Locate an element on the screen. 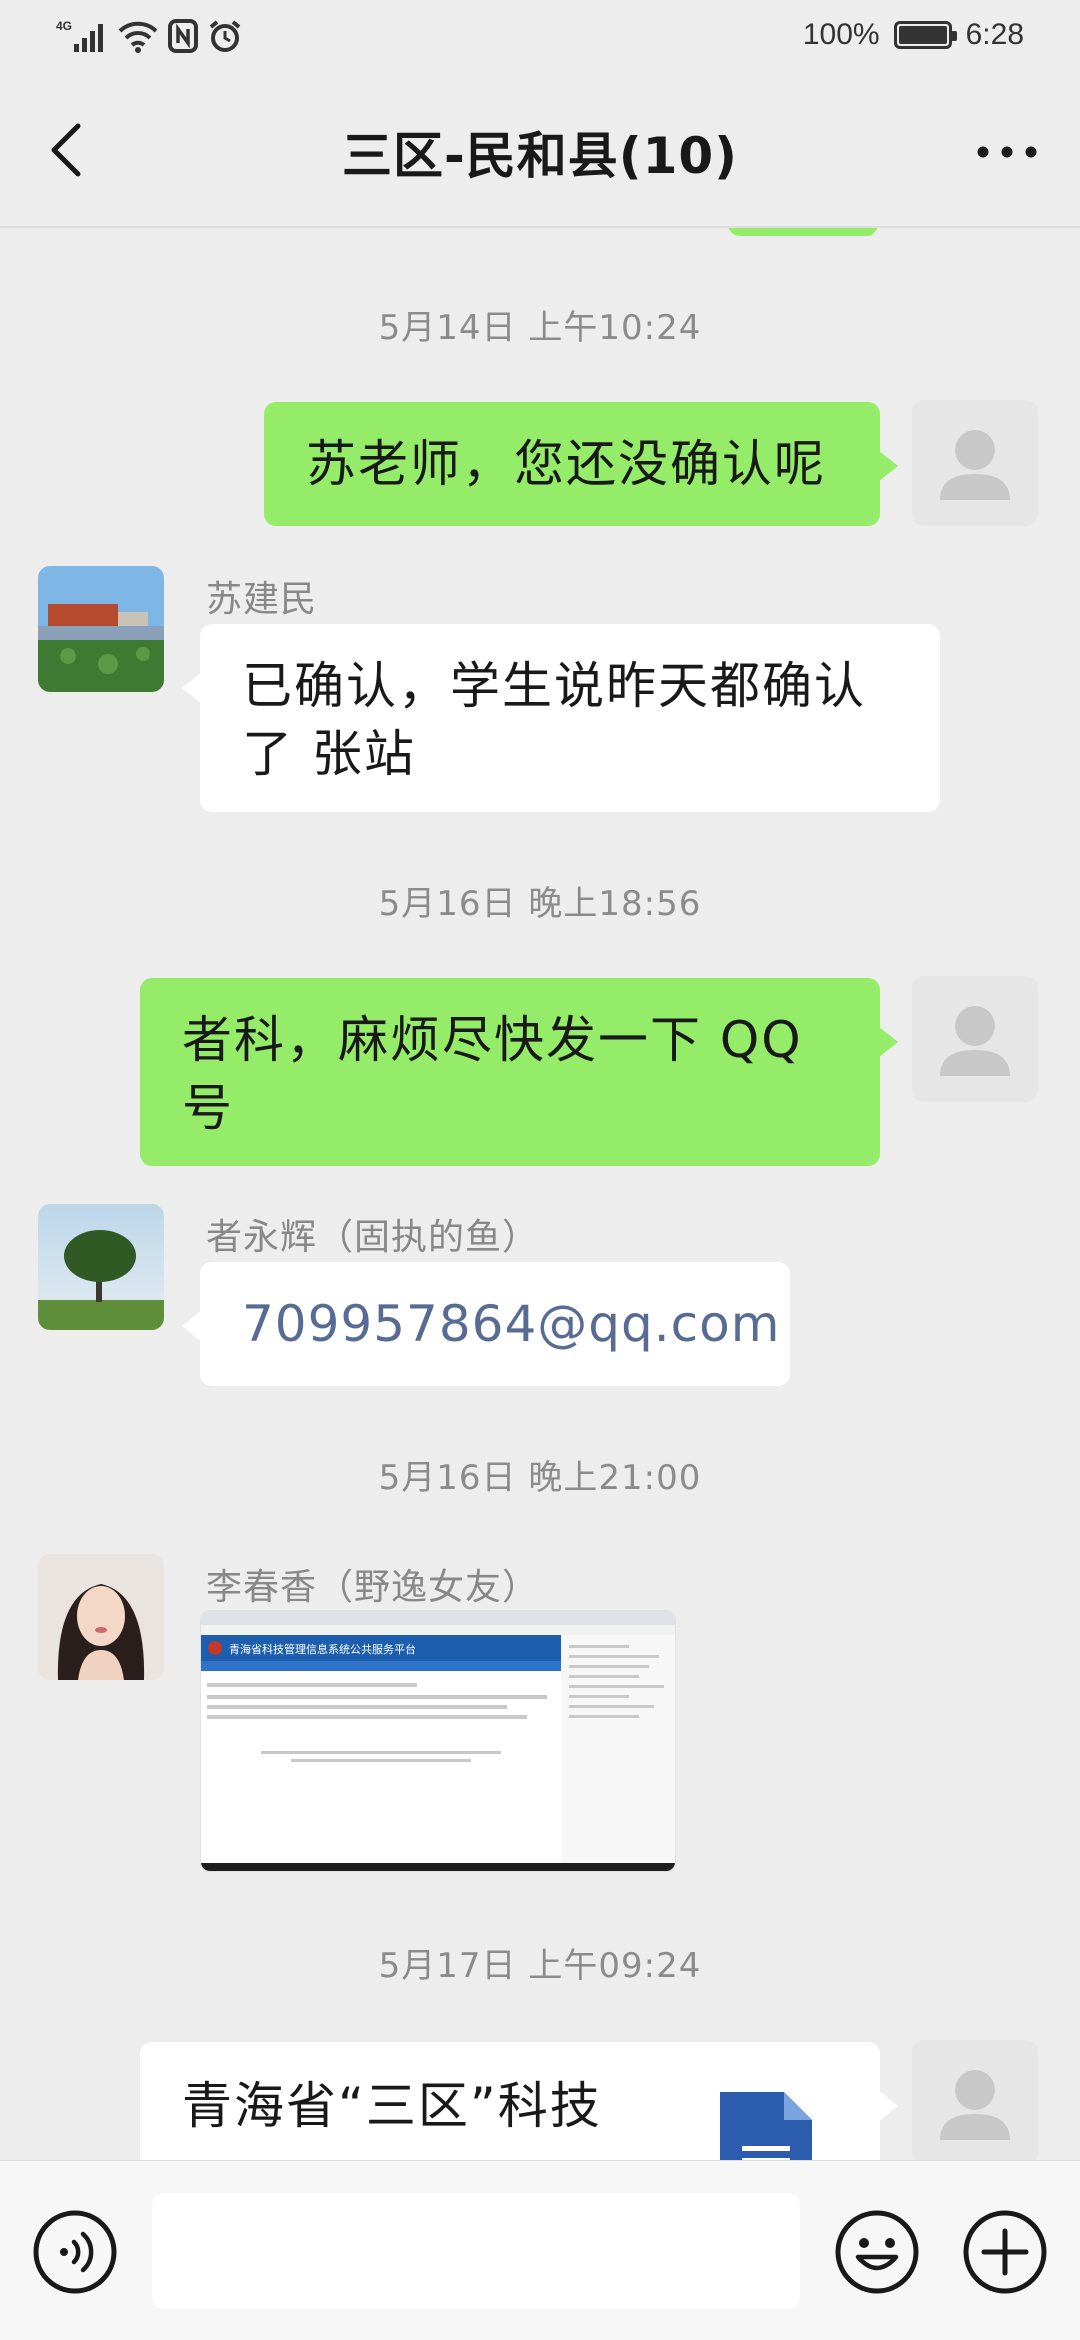 Image resolution: width=1080 pixels, height=2340 pixels. chevron-left-icon is located at coordinates (70, 150).